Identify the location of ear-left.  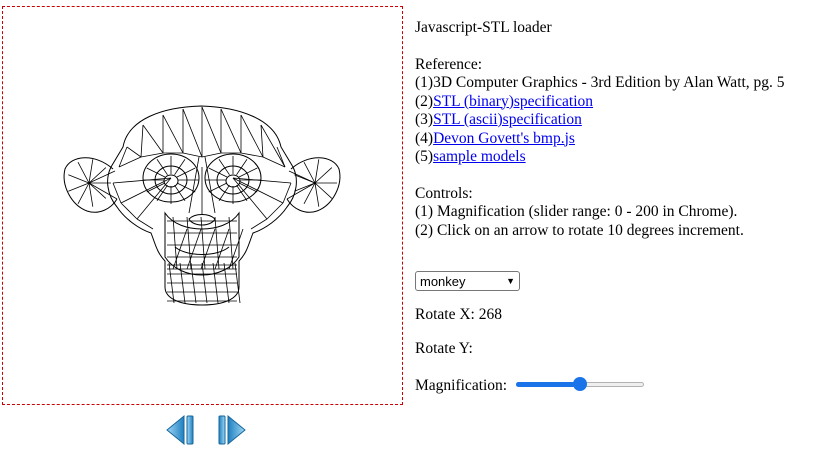
(90, 185).